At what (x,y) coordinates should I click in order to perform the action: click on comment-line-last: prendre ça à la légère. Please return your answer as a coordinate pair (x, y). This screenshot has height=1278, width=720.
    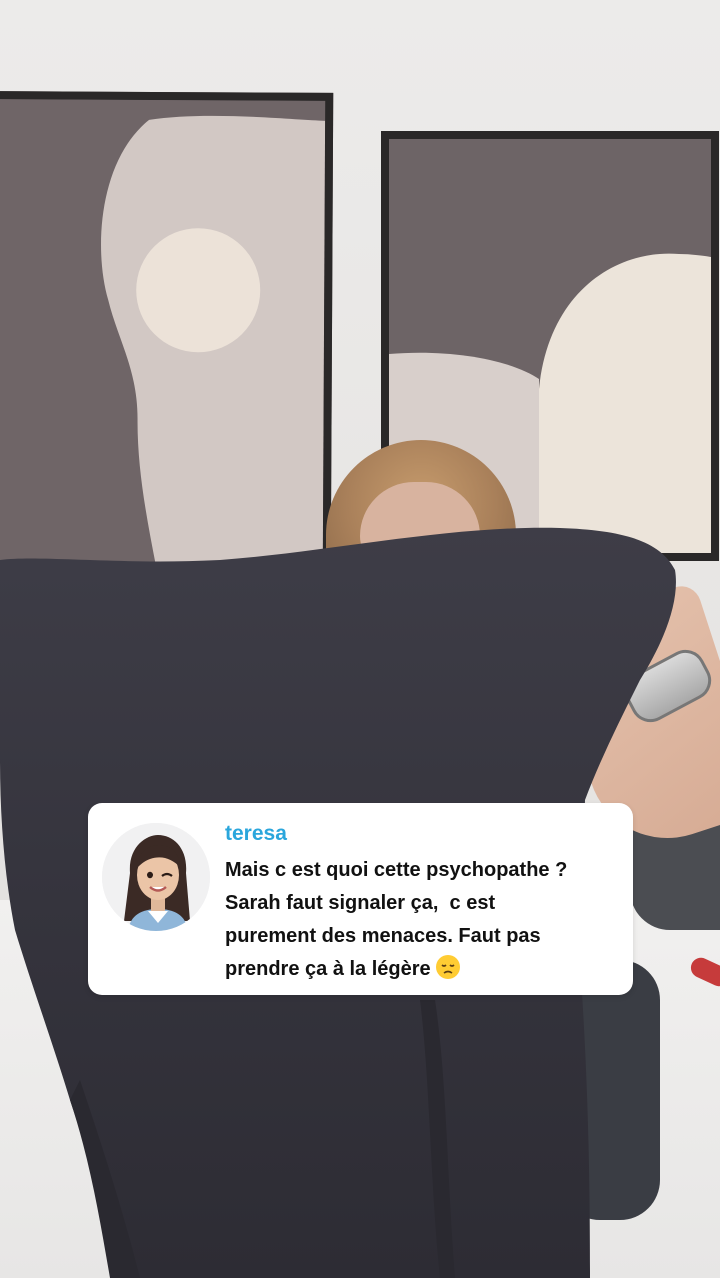
    Looking at the image, I should click on (422, 969).